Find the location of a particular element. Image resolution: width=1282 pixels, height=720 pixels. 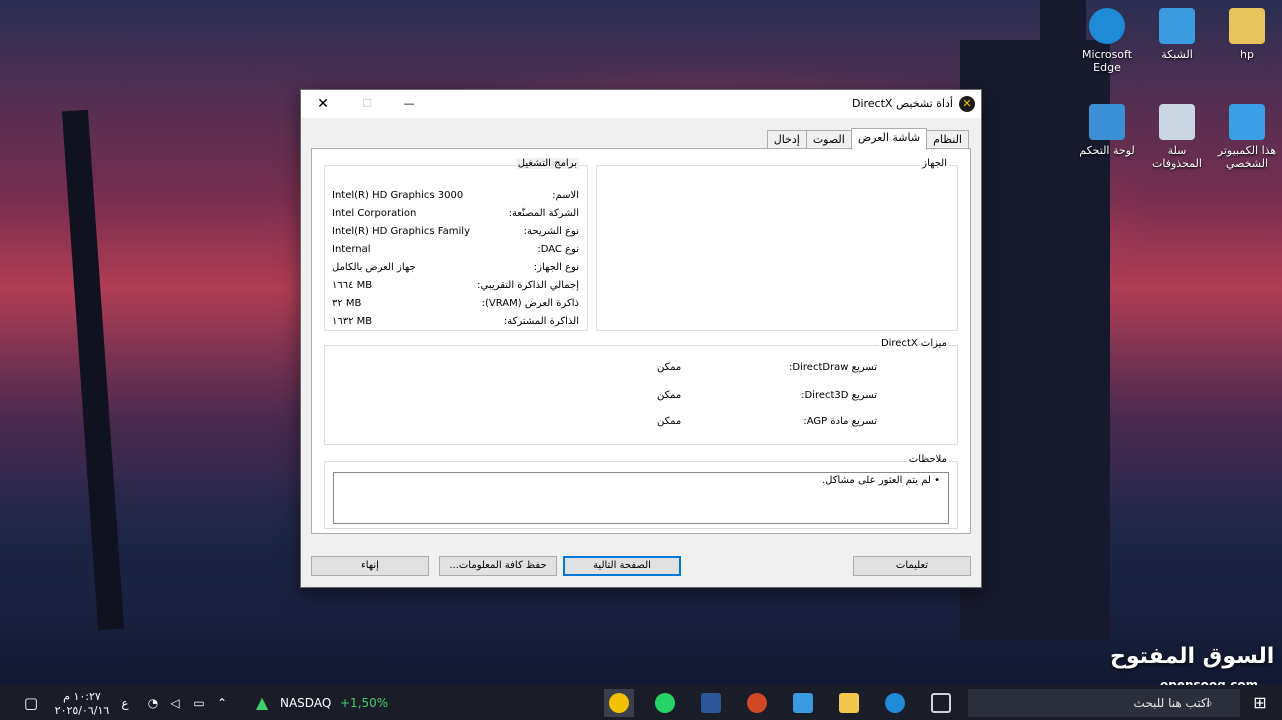

word-taskbar-icon is located at coordinates (711, 703).